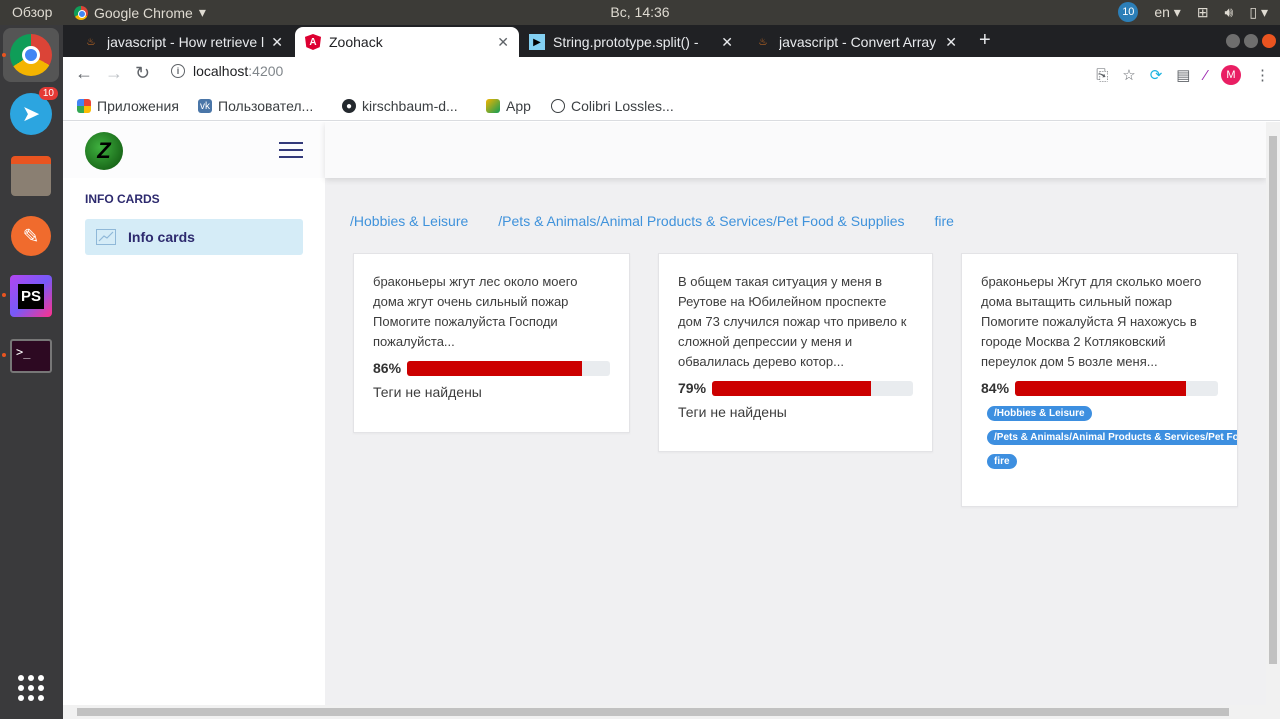 The height and width of the screenshot is (719, 1280). I want to click on menu-dots-icon: ⋮, so click(1262, 75).